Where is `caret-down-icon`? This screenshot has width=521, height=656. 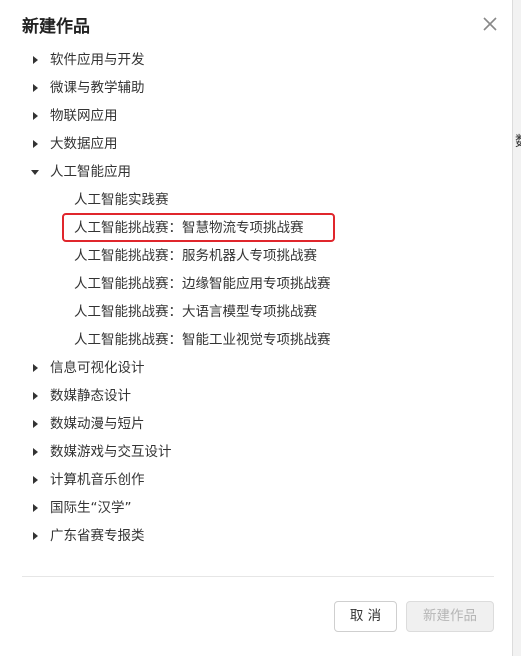 caret-down-icon is located at coordinates (35, 172).